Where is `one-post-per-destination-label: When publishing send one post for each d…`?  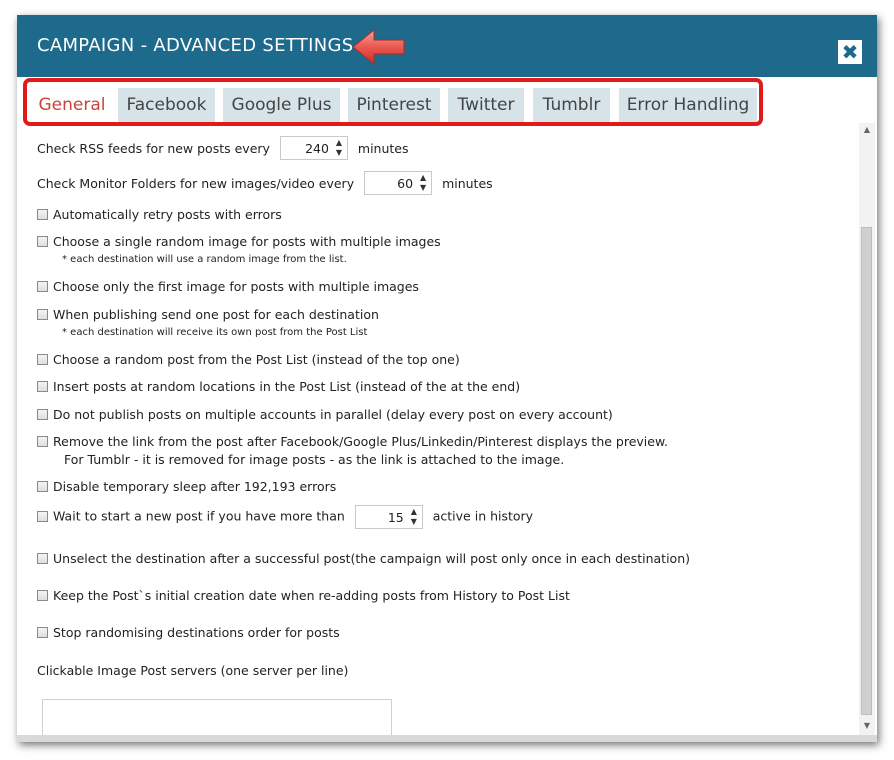 one-post-per-destination-label: When publishing send one post for each d… is located at coordinates (216, 314).